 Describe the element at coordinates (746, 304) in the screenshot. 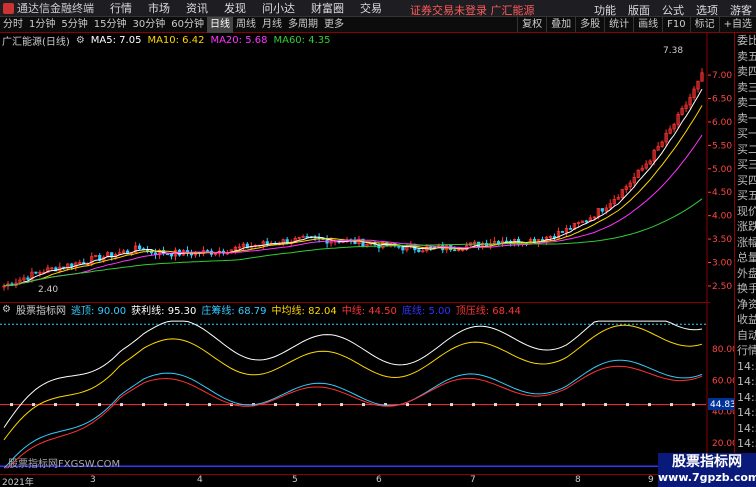

I see `quote-panel-item: 净资` at that location.